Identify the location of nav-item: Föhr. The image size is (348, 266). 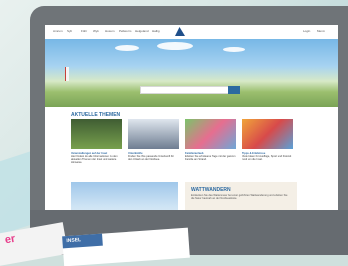
(84, 31).